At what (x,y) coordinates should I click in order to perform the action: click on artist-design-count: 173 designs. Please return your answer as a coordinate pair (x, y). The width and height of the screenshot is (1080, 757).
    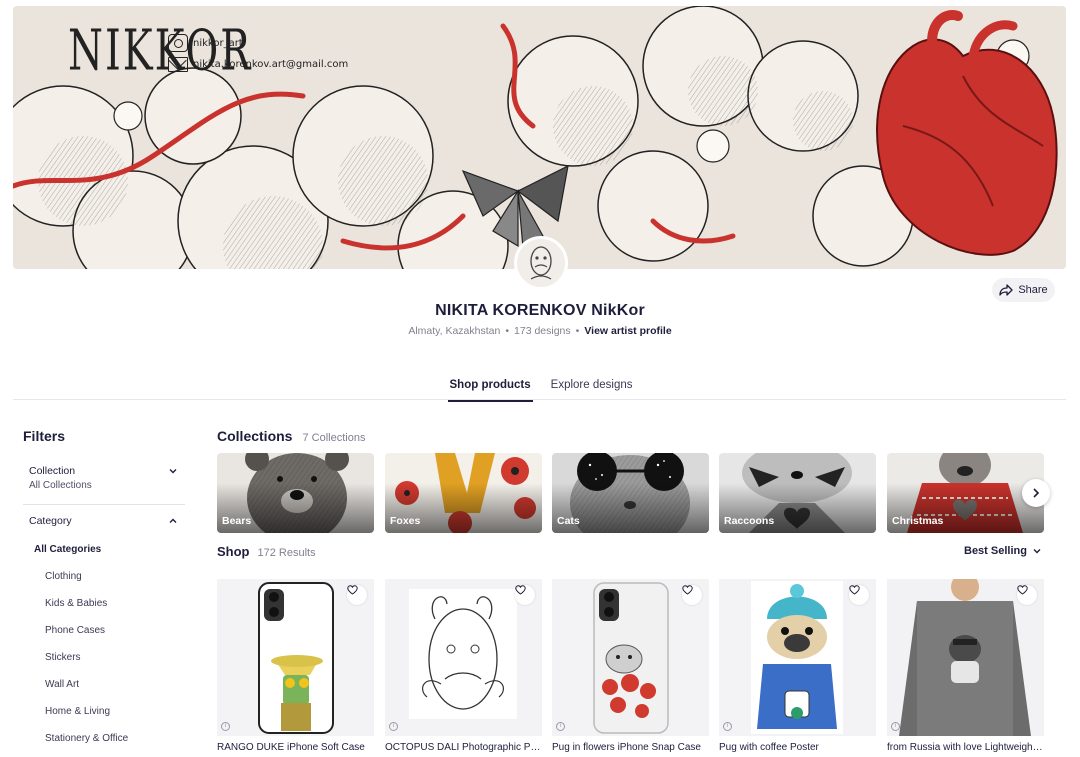
    Looking at the image, I should click on (542, 331).